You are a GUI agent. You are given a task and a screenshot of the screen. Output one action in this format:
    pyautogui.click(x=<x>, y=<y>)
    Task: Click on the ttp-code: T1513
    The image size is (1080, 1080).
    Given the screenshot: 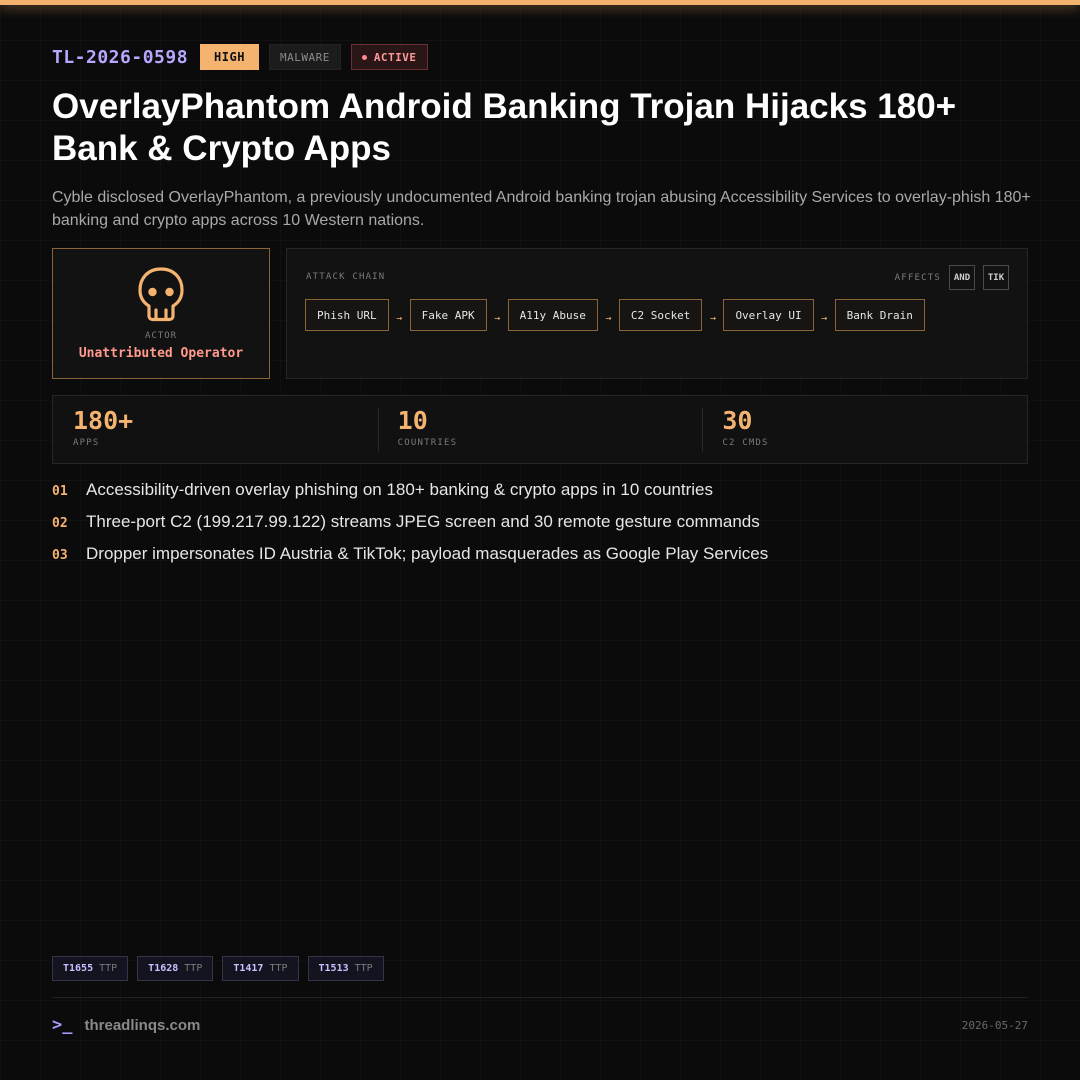 What is the action you would take?
    pyautogui.click(x=333, y=968)
    